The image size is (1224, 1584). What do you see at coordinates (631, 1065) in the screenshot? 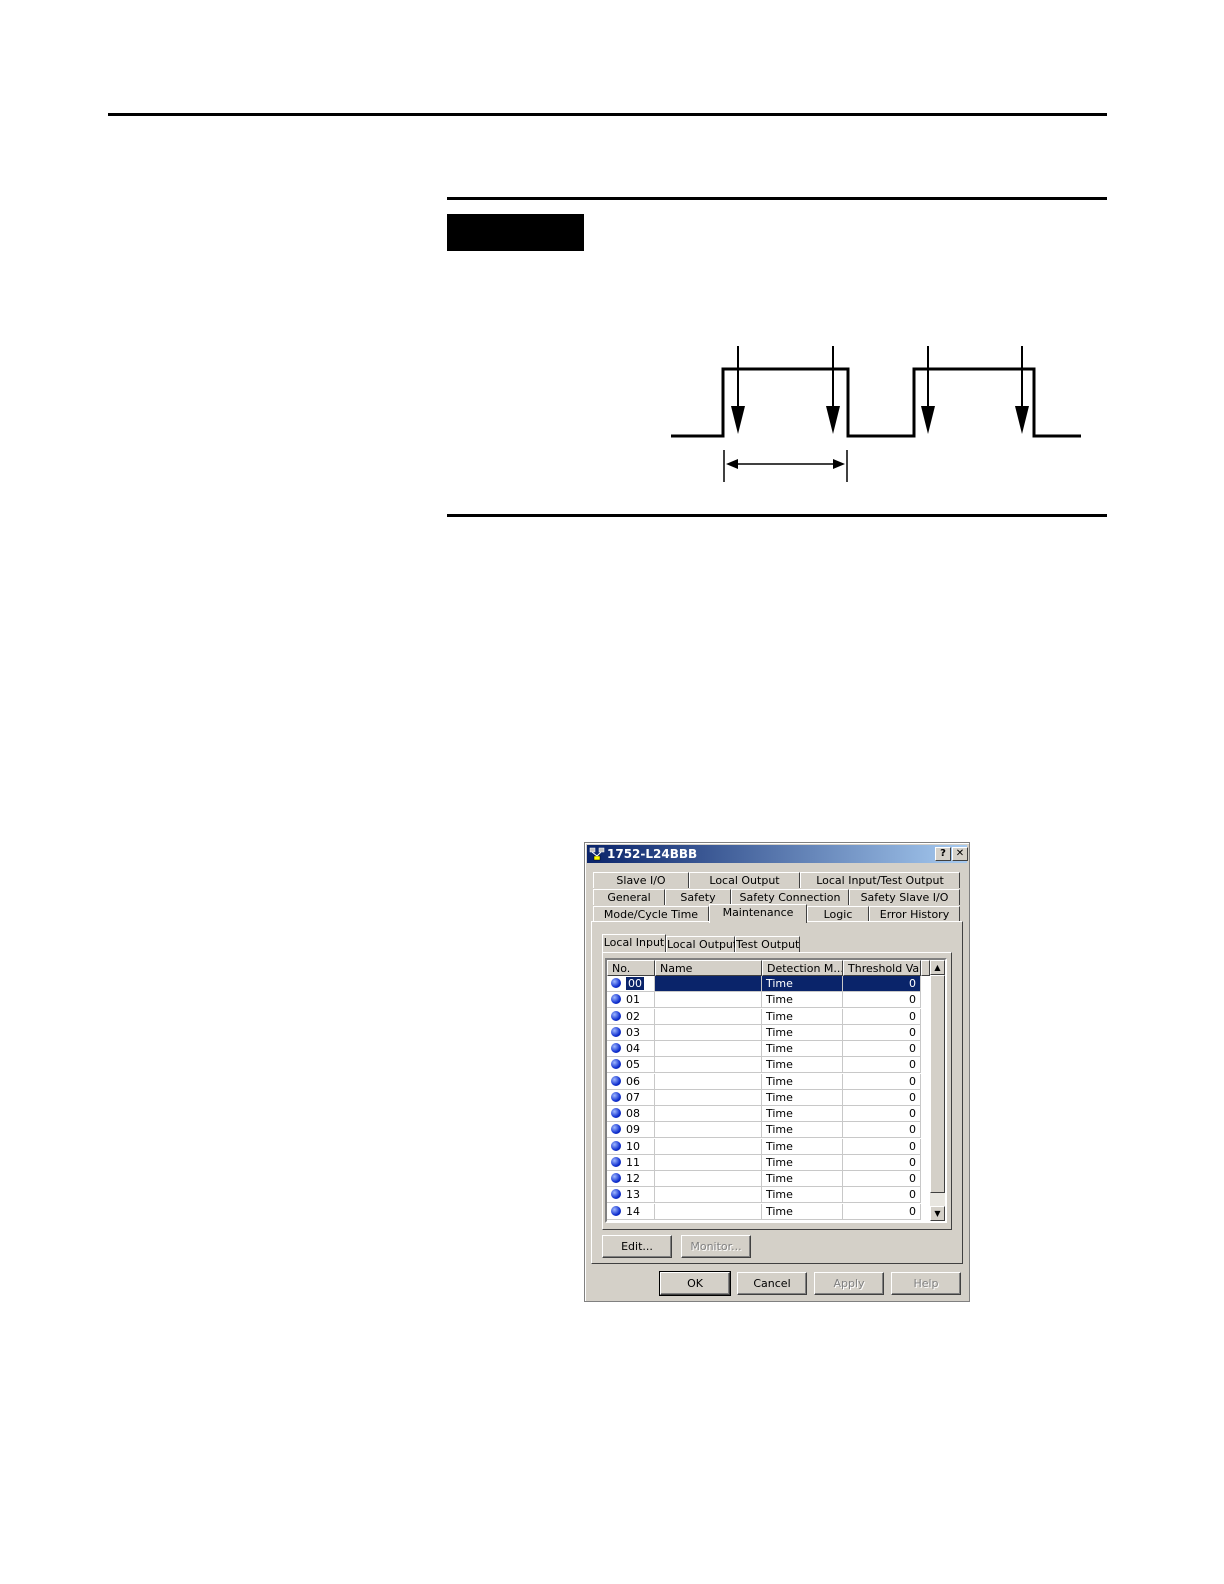
I see `cell-no: 05` at bounding box center [631, 1065].